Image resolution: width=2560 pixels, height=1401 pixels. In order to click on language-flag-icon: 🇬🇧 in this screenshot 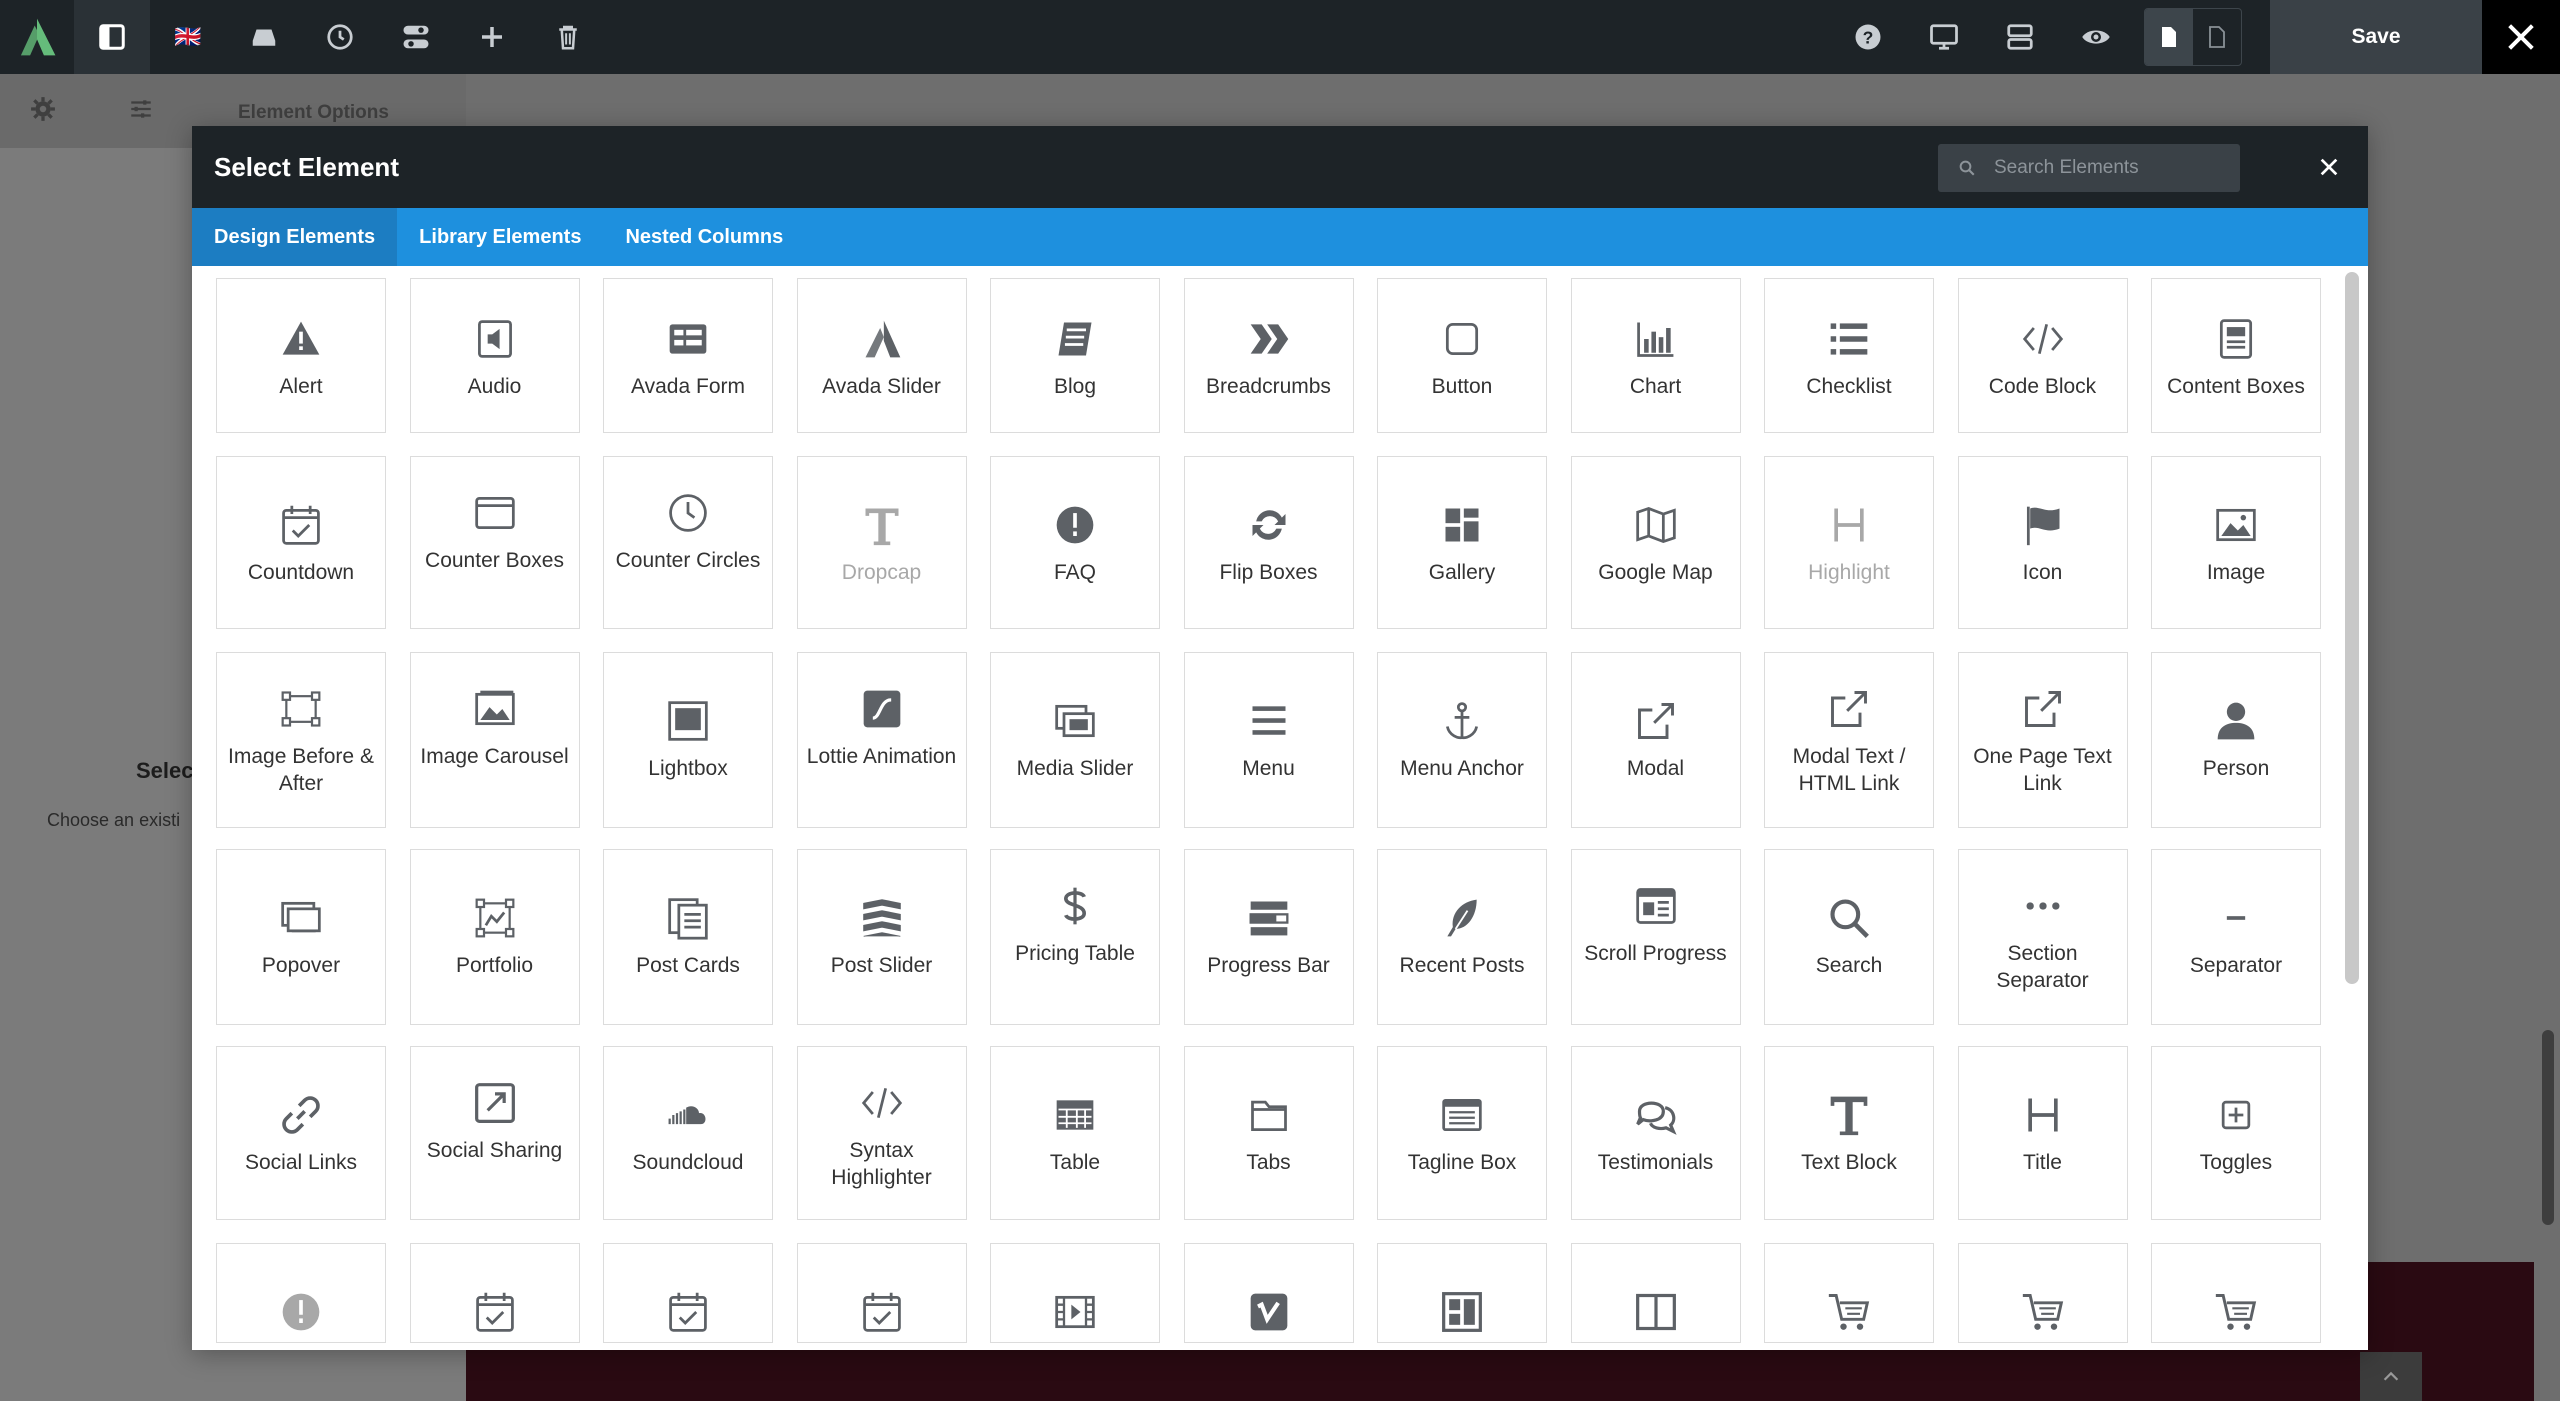, I will do `click(188, 37)`.